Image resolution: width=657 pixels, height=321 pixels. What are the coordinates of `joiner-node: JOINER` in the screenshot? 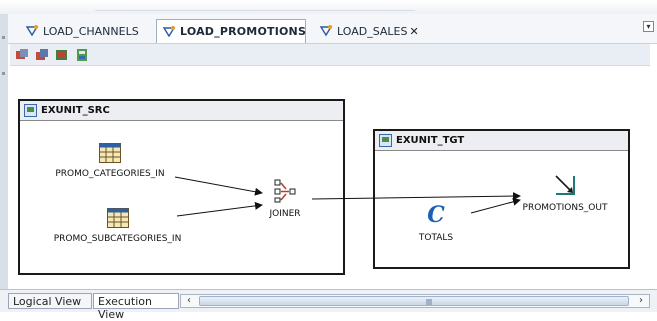 It's located at (285, 199).